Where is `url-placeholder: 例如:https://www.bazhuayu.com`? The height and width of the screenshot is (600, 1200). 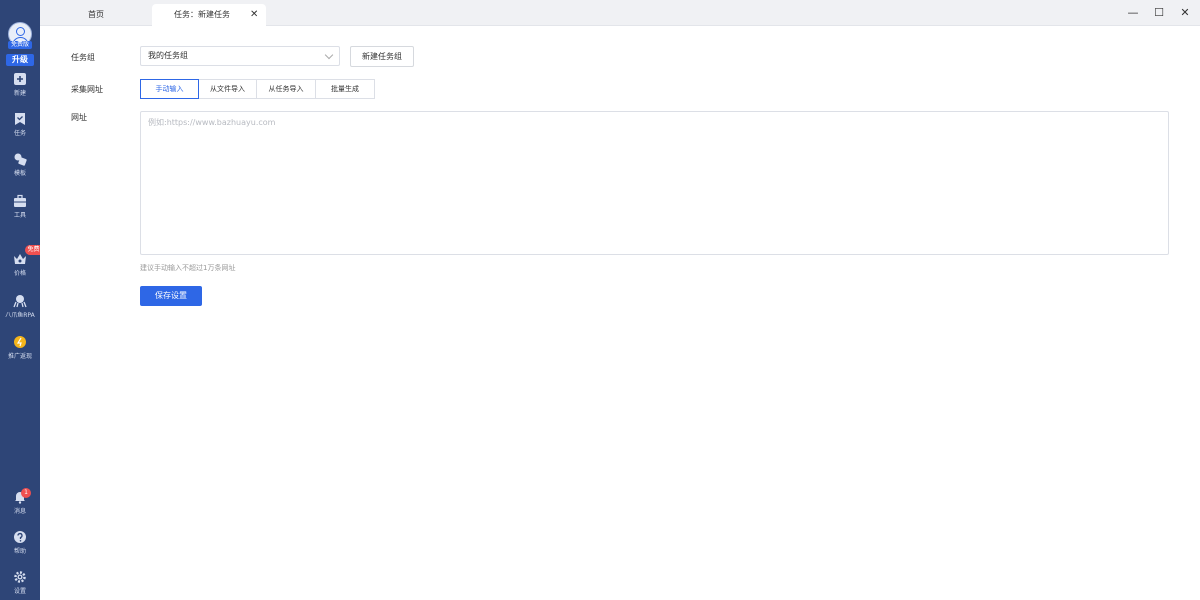 url-placeholder: 例如:https://www.bazhuayu.com is located at coordinates (212, 122).